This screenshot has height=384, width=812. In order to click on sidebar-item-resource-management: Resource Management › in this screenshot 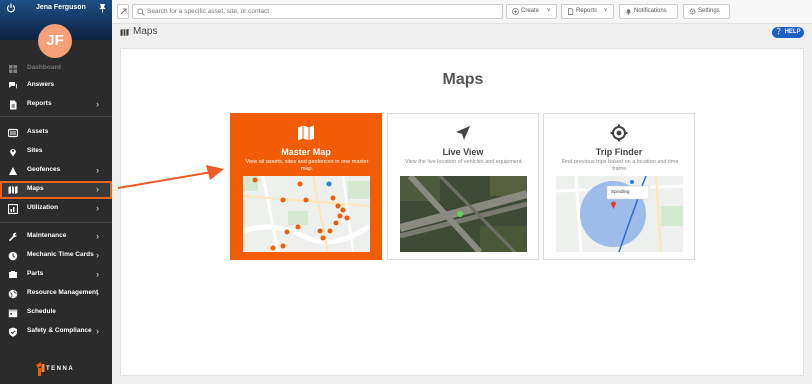, I will do `click(56, 294)`.